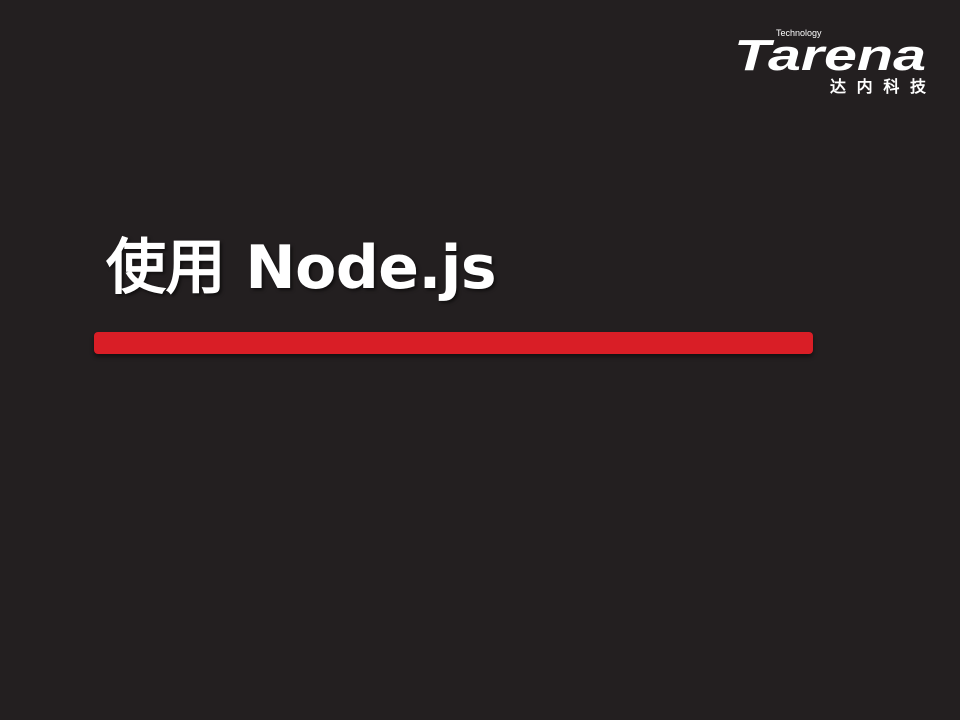 Image resolution: width=960 pixels, height=720 pixels. What do you see at coordinates (301, 268) in the screenshot?
I see `slide-title: 使用 Node.js` at bounding box center [301, 268].